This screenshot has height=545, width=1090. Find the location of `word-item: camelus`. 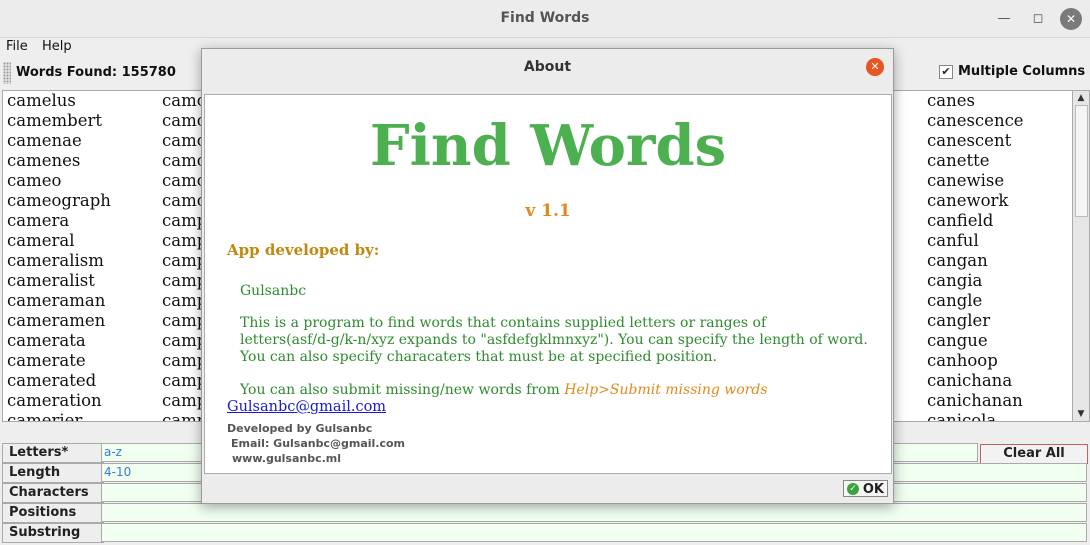

word-item: camelus is located at coordinates (59, 101).